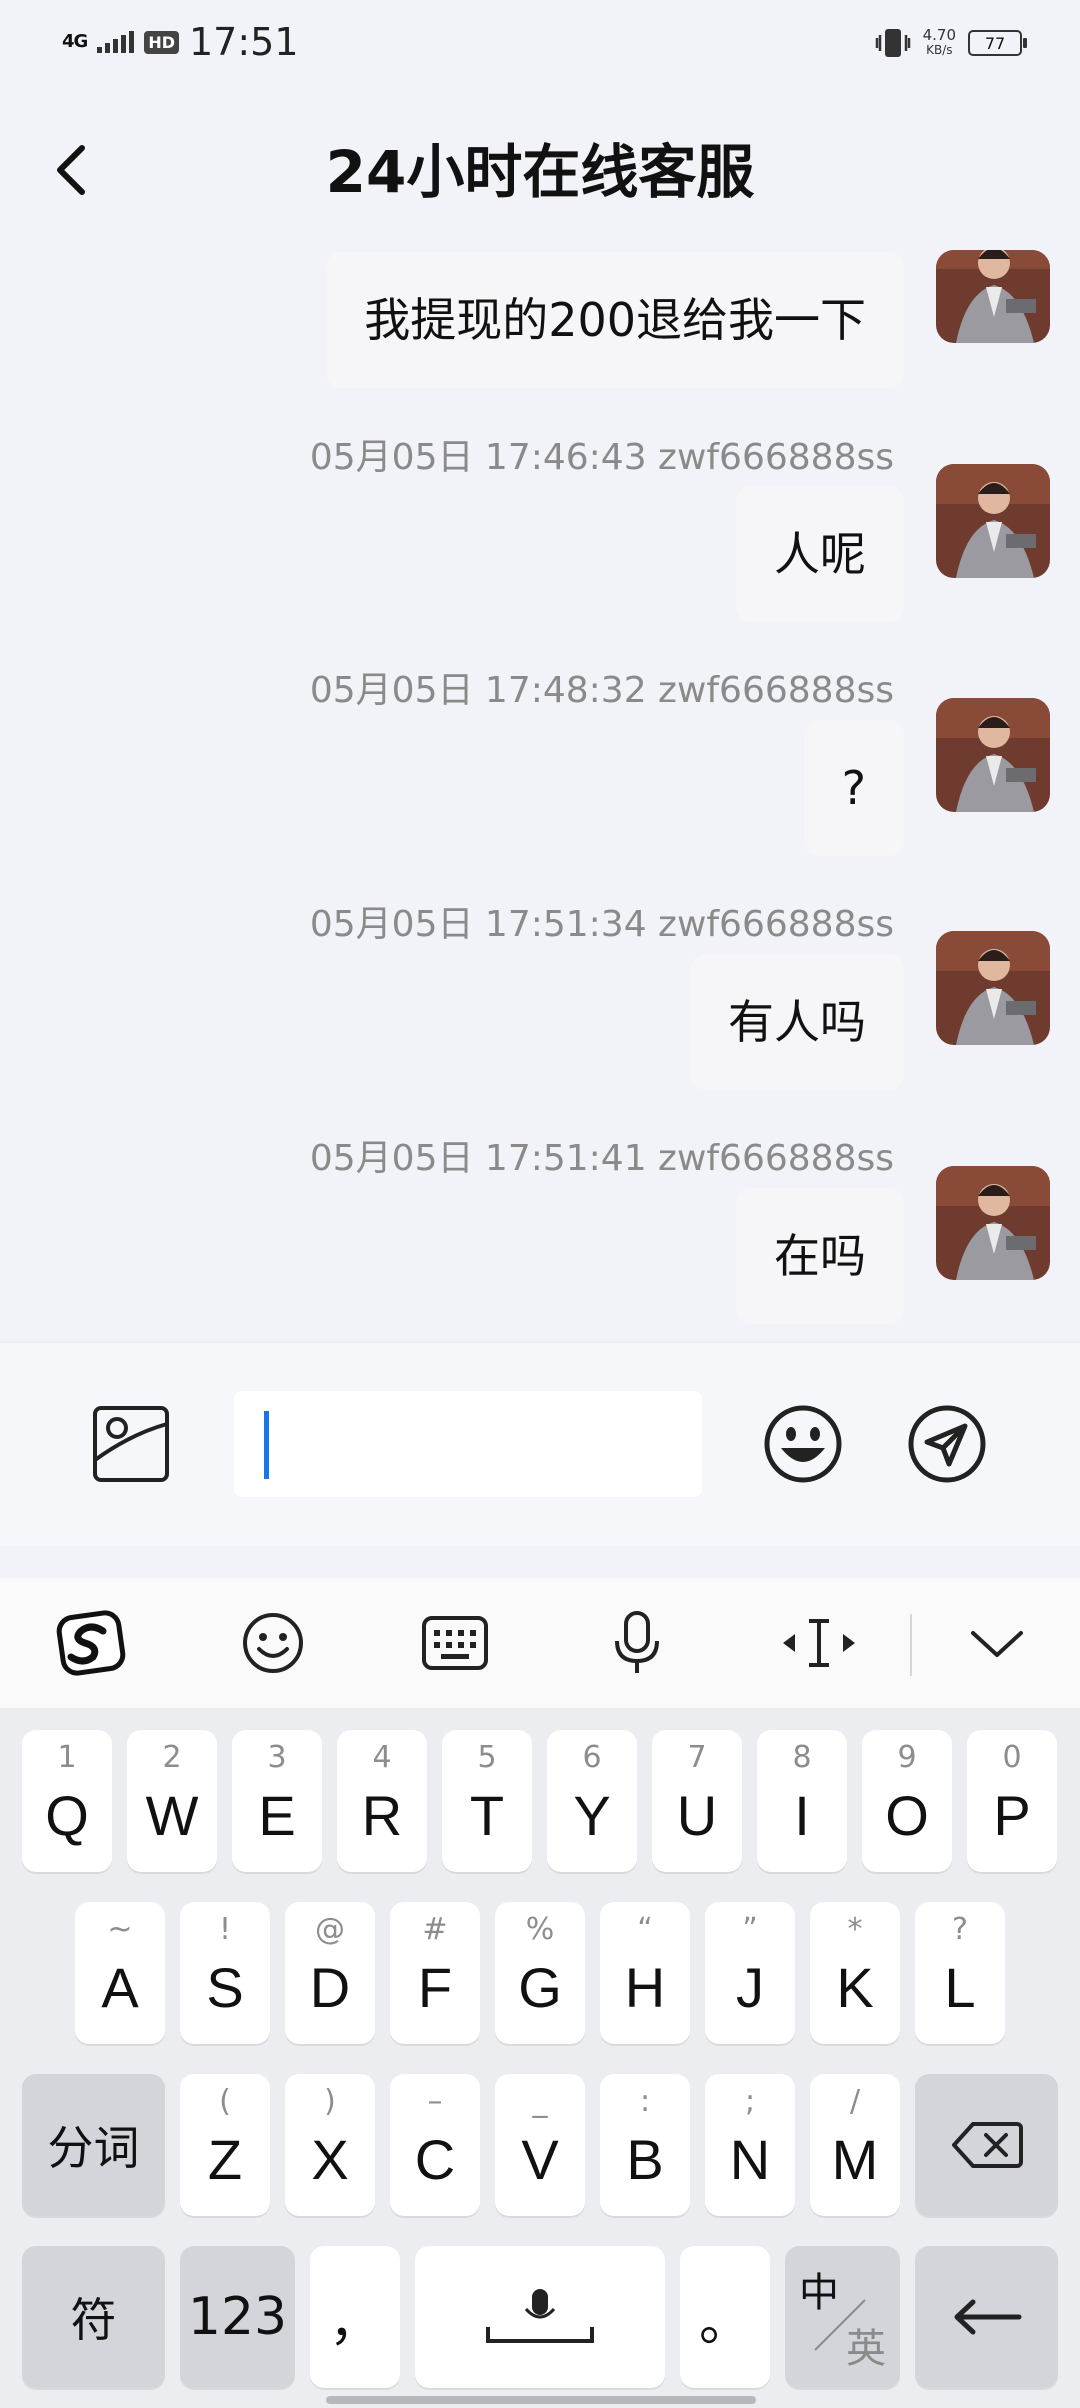  I want to click on key-label: 分词, so click(93, 2148).